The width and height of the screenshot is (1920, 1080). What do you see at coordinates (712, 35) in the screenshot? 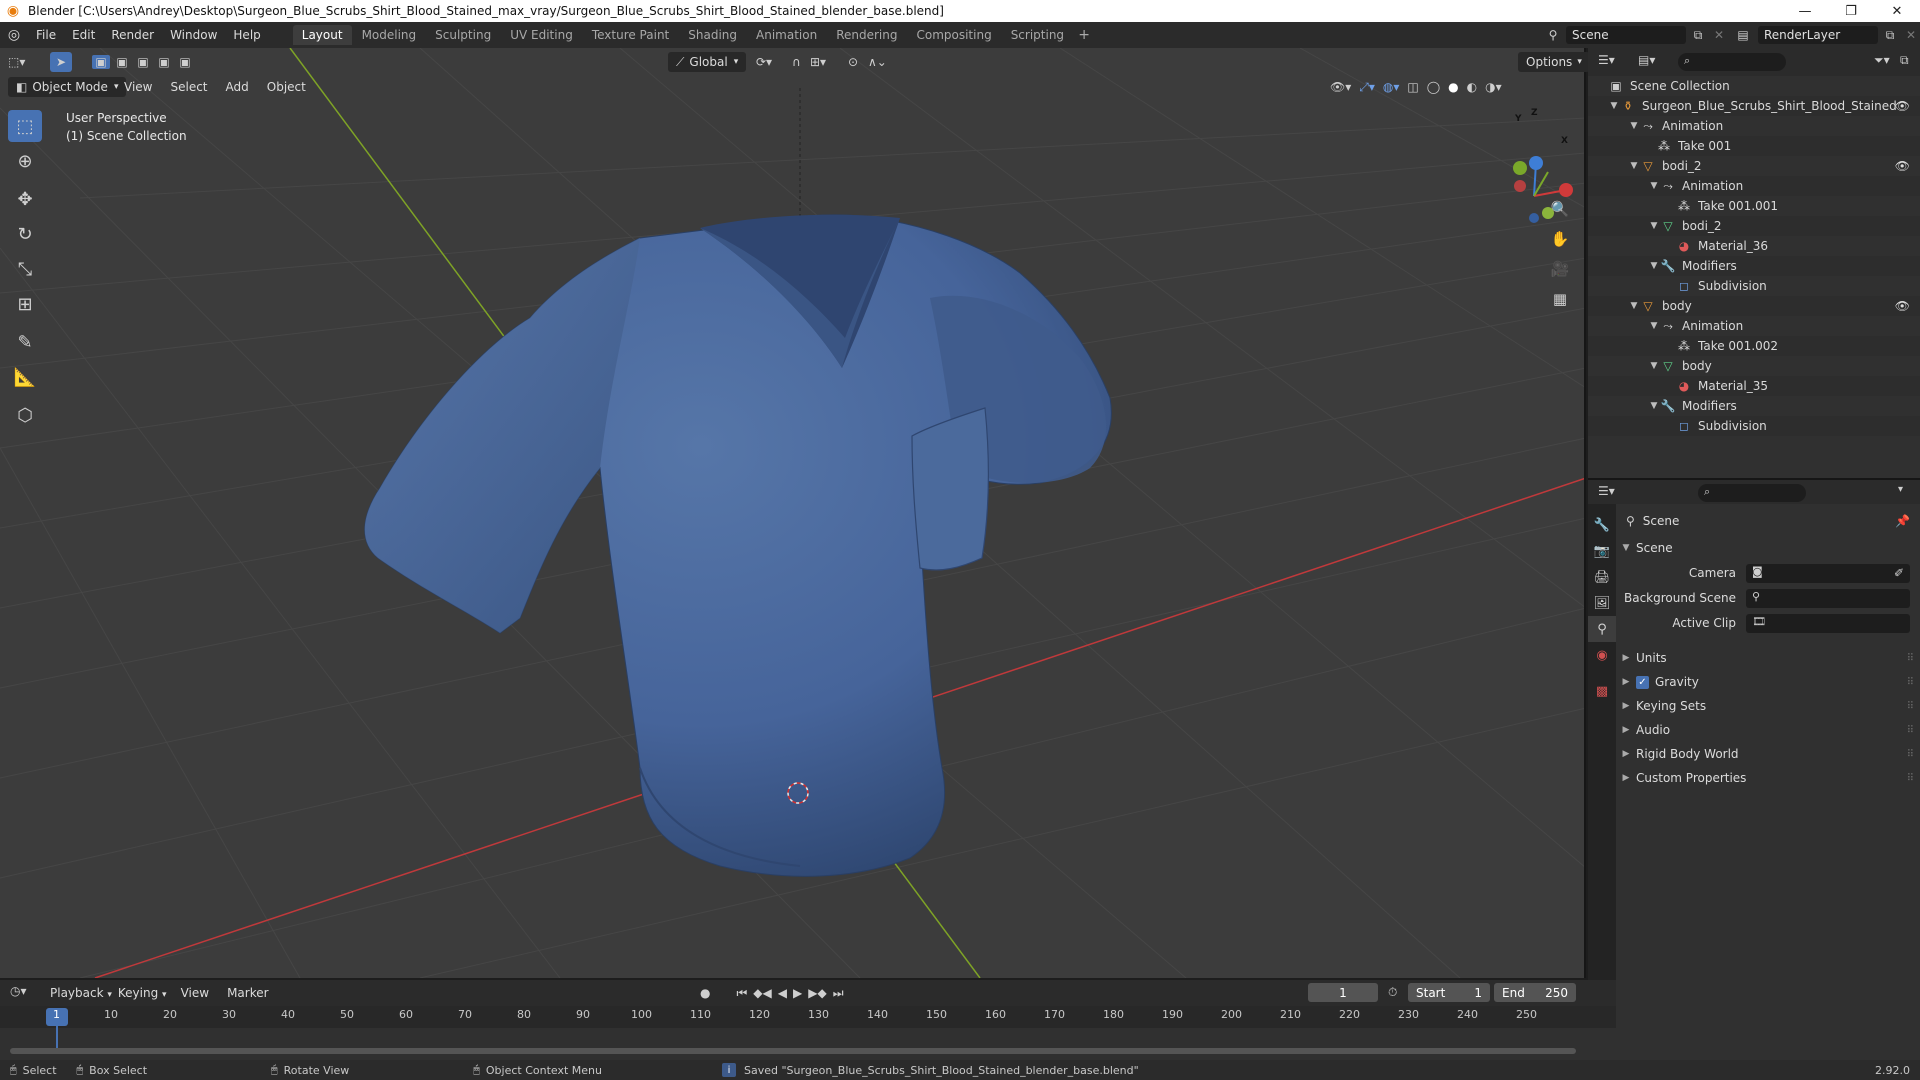
I see `tab-shading: Shading` at bounding box center [712, 35].